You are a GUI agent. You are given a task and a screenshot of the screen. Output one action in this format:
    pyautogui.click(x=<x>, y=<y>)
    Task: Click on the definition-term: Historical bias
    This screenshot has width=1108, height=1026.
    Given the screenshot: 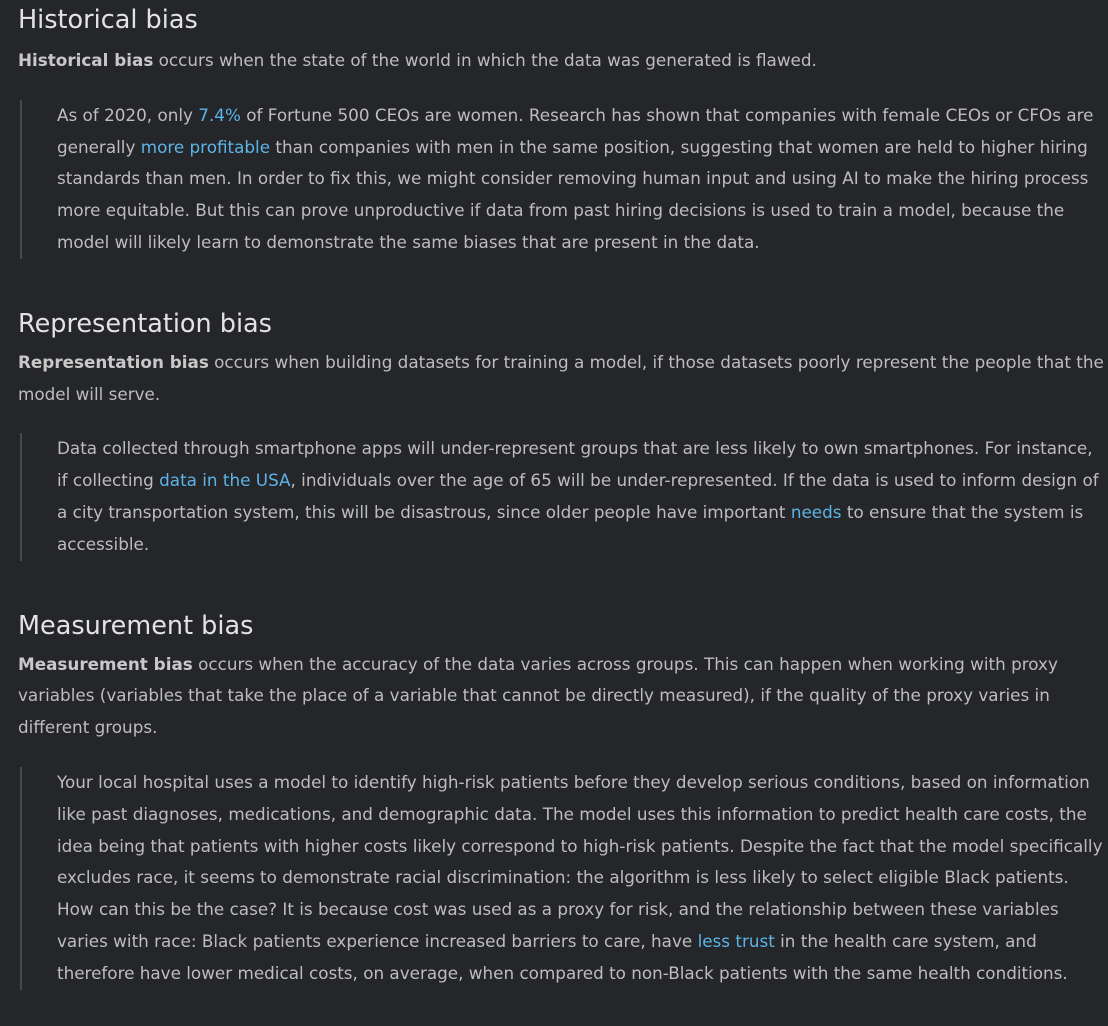 What is the action you would take?
    pyautogui.click(x=86, y=60)
    